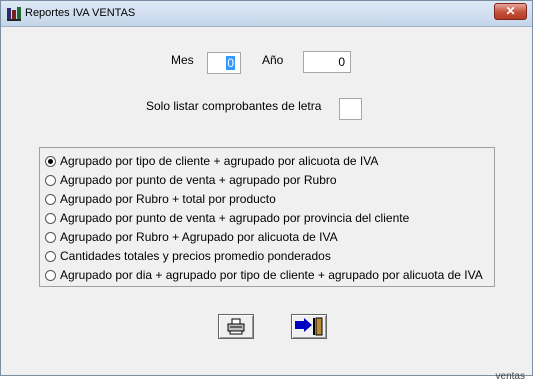  Describe the element at coordinates (327, 62) in the screenshot. I see `anio-input: 0` at that location.